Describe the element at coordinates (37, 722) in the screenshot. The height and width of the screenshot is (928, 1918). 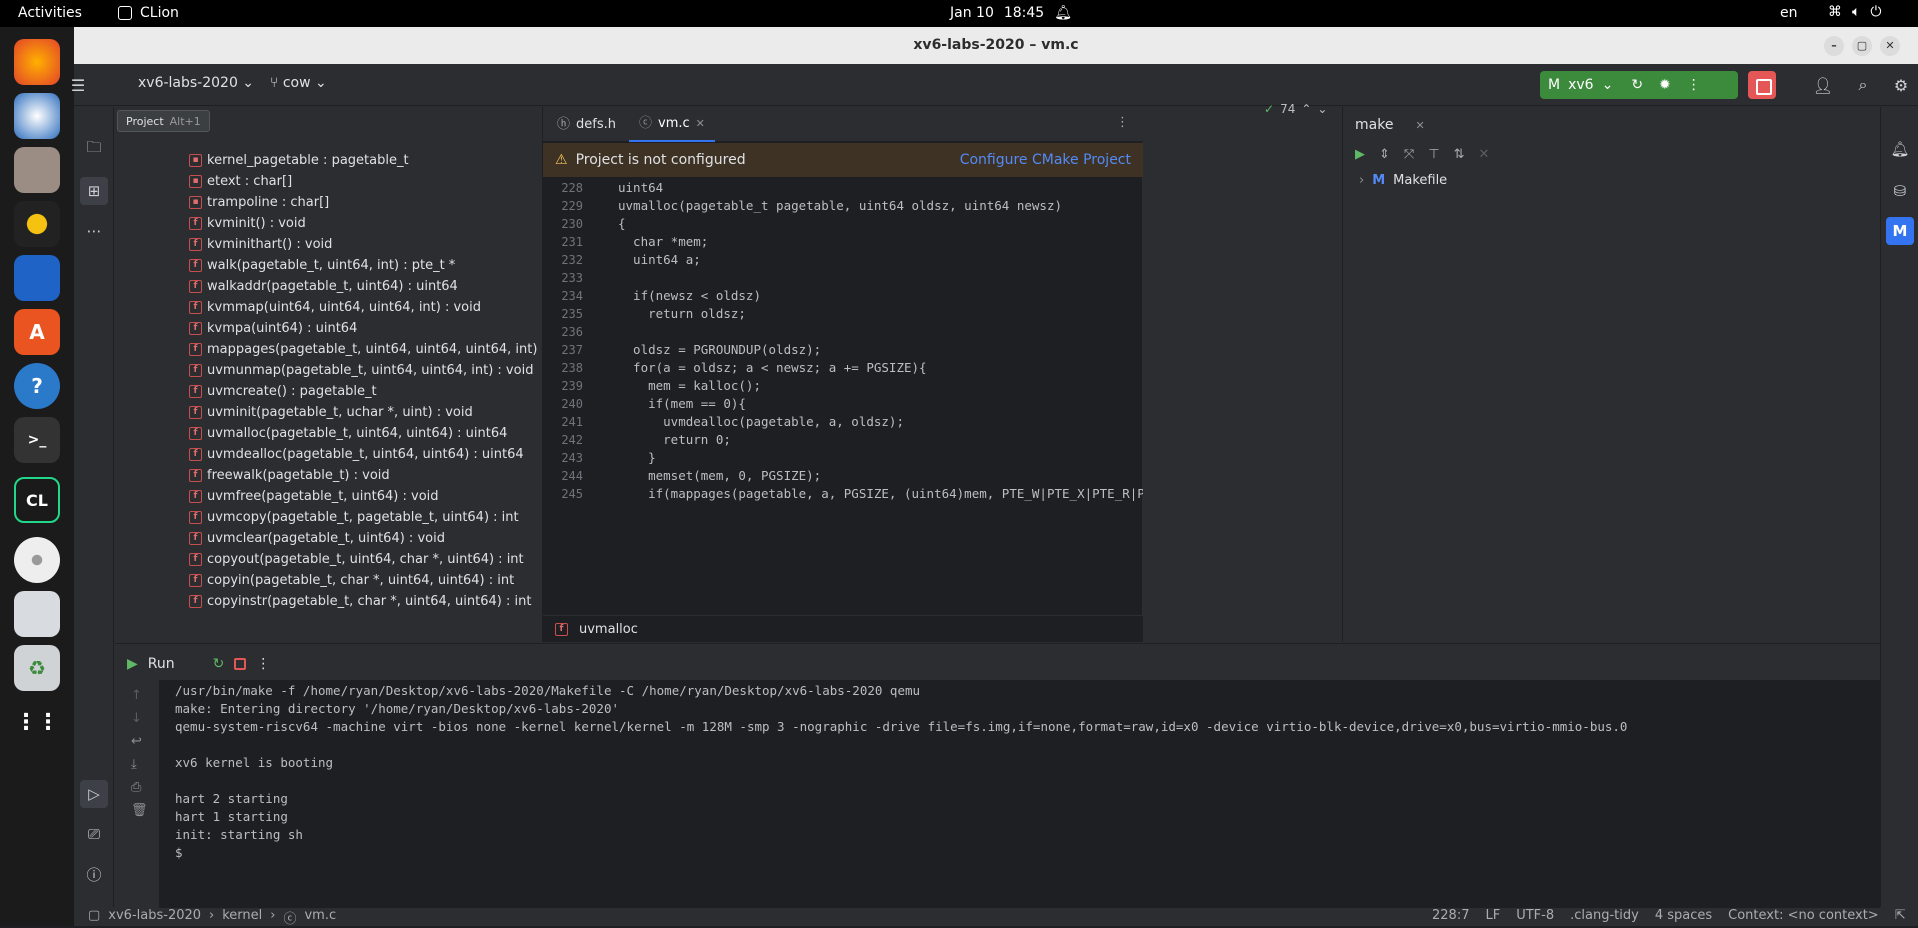
I see `app-grid-icon: ⋮⋮` at that location.